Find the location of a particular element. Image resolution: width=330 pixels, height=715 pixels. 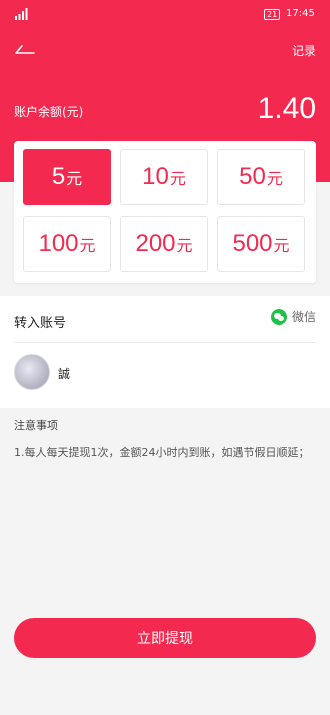

divider is located at coordinates (165, 342).